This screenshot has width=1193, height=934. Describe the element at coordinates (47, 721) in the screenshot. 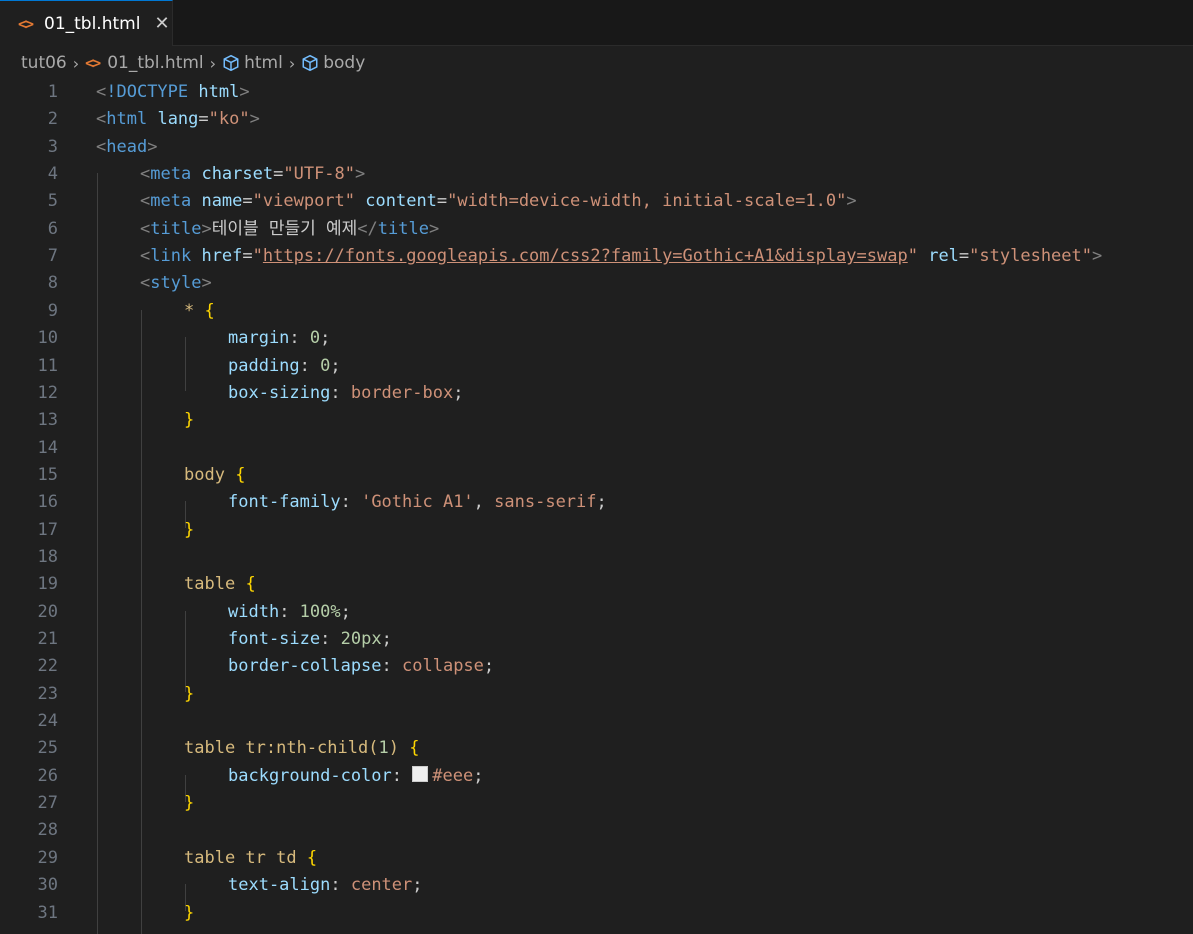

I see `line-number: 24` at that location.